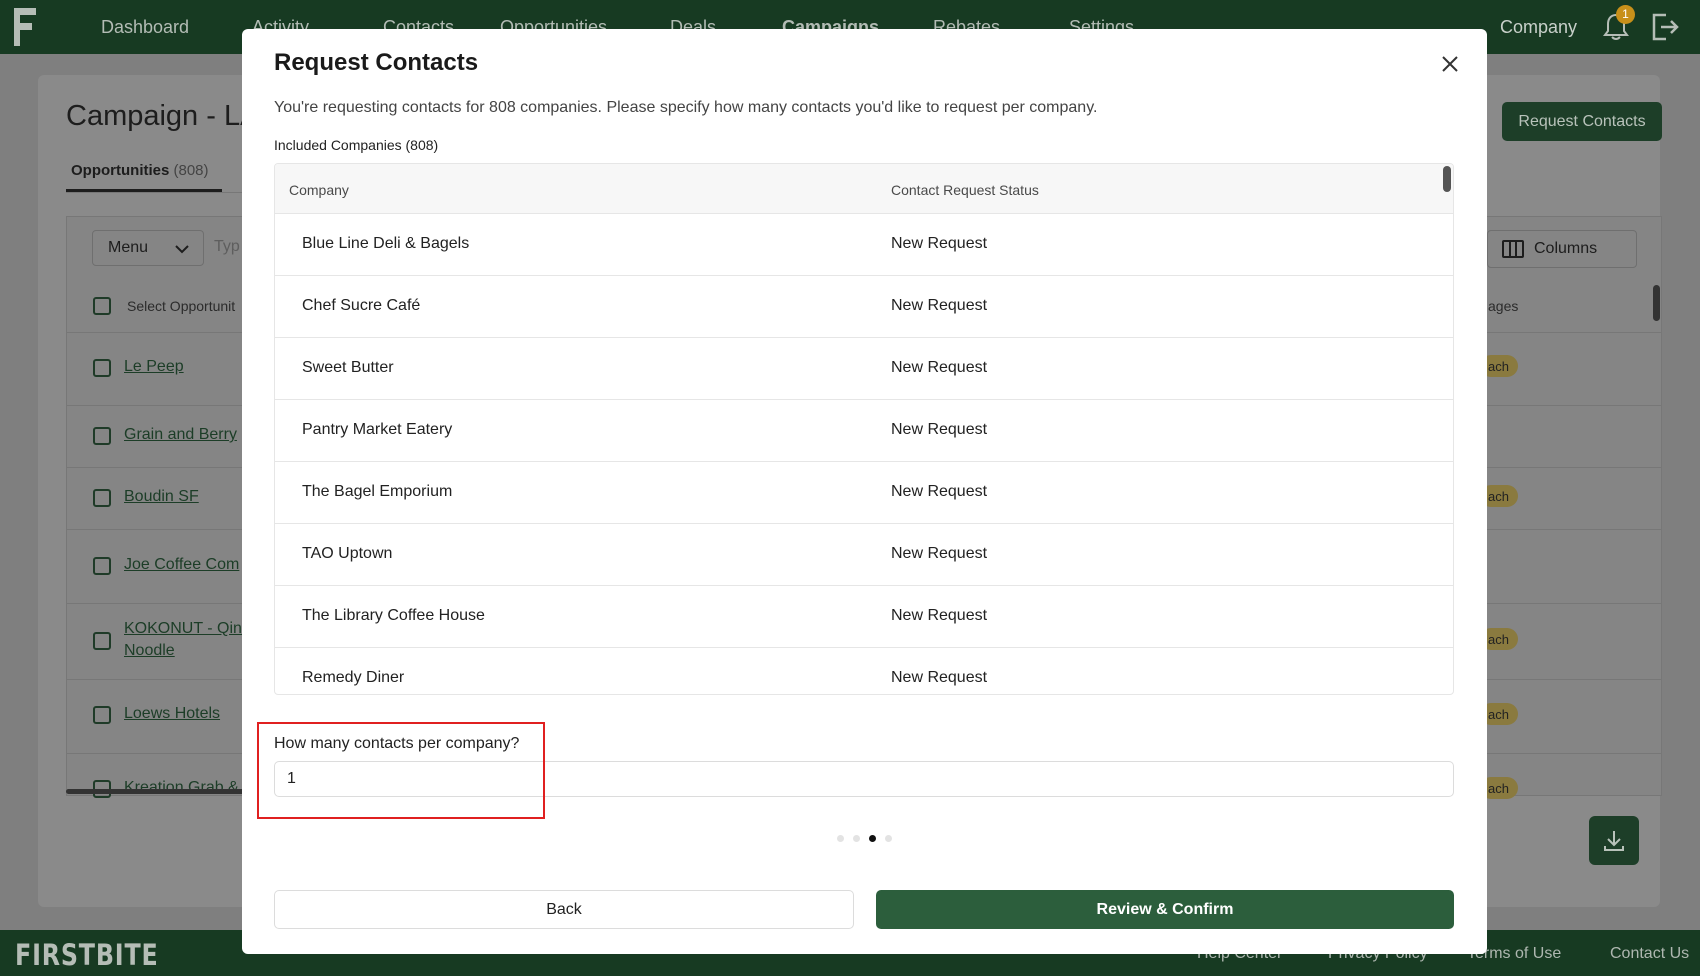  What do you see at coordinates (347, 553) in the screenshot?
I see `company-cell: TAO Uptown` at bounding box center [347, 553].